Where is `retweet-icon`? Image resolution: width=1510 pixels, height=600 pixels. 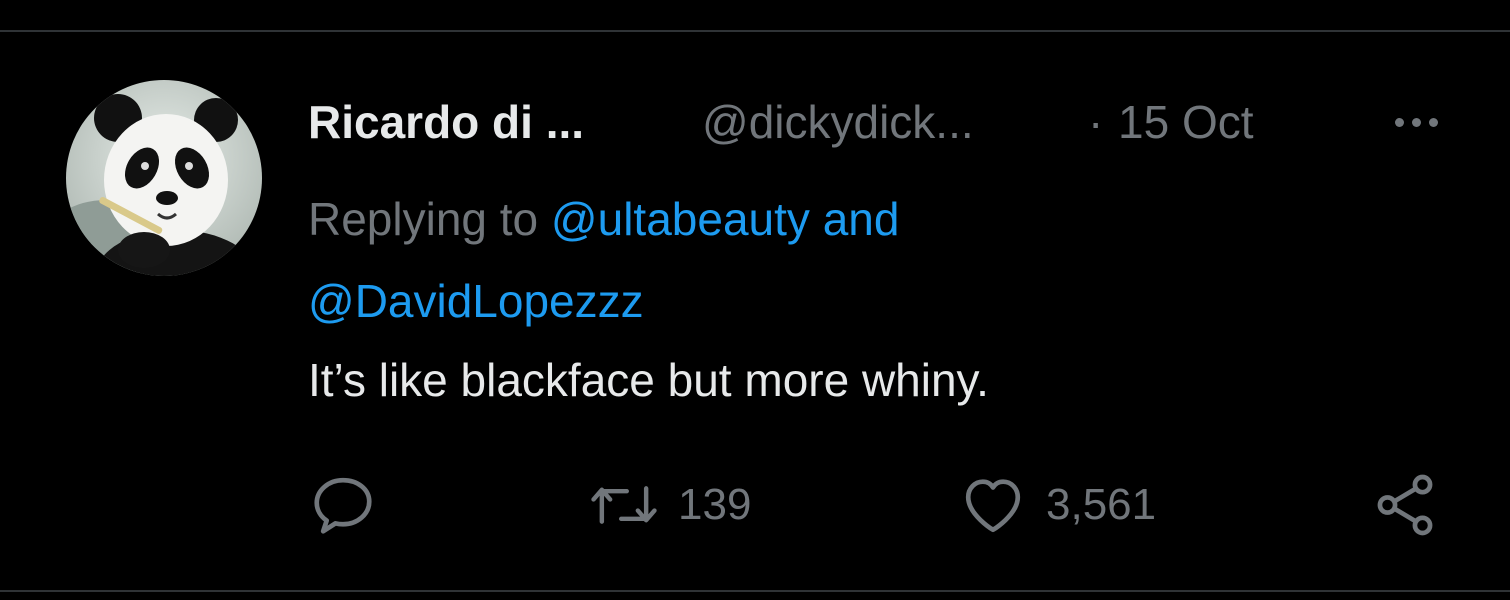 retweet-icon is located at coordinates (624, 505).